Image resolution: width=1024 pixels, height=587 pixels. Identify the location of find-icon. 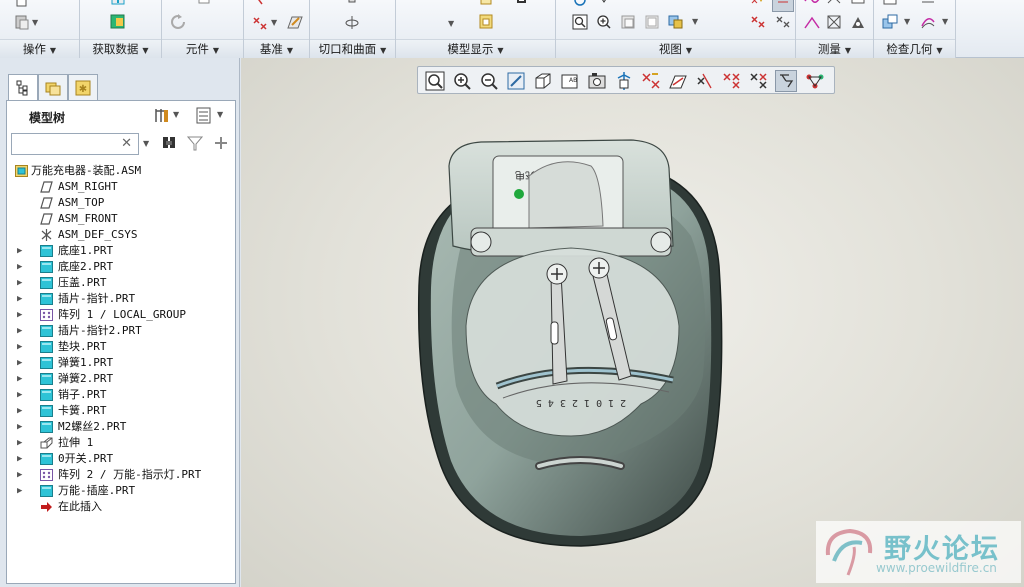
(169, 143).